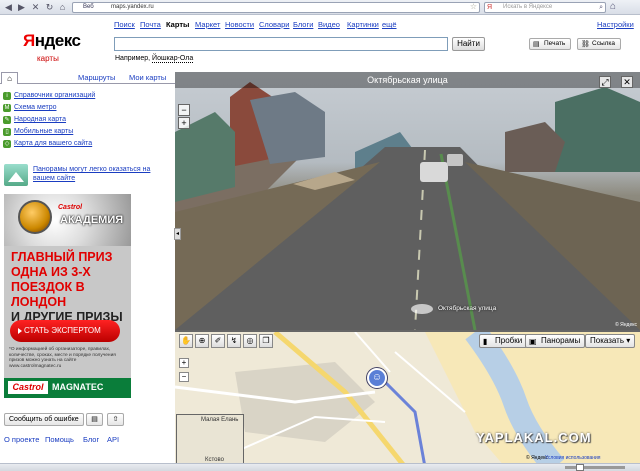  I want to click on zoom-slider-knob, so click(580, 467).